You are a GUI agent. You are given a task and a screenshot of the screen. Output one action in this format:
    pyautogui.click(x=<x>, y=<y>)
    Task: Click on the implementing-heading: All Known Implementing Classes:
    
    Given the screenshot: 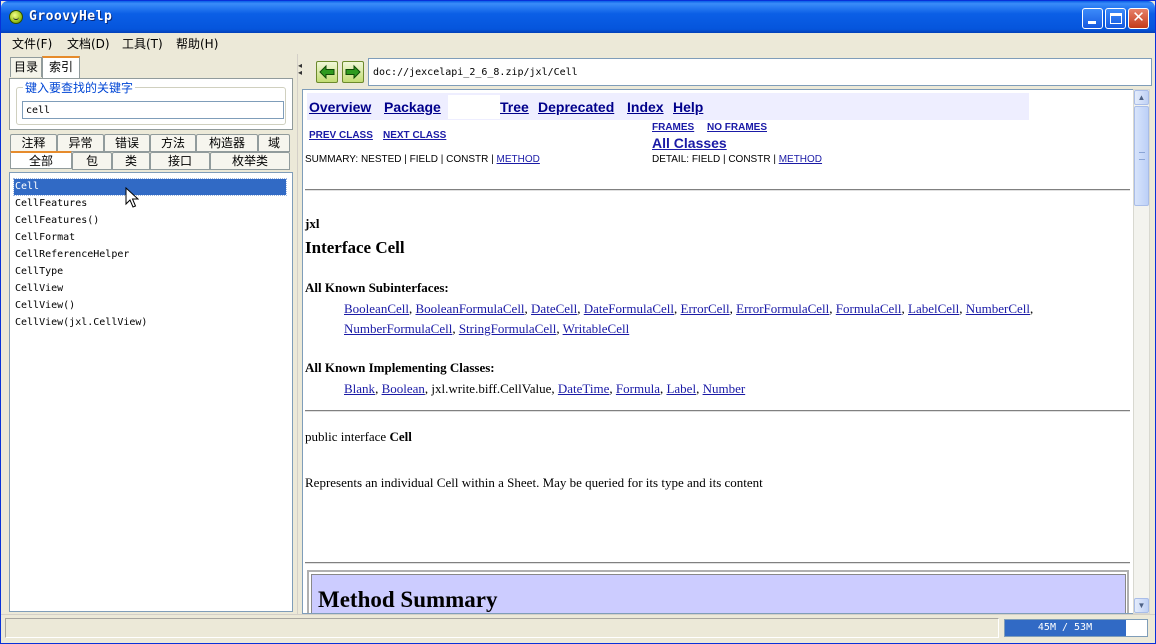 What is the action you would take?
    pyautogui.click(x=400, y=367)
    